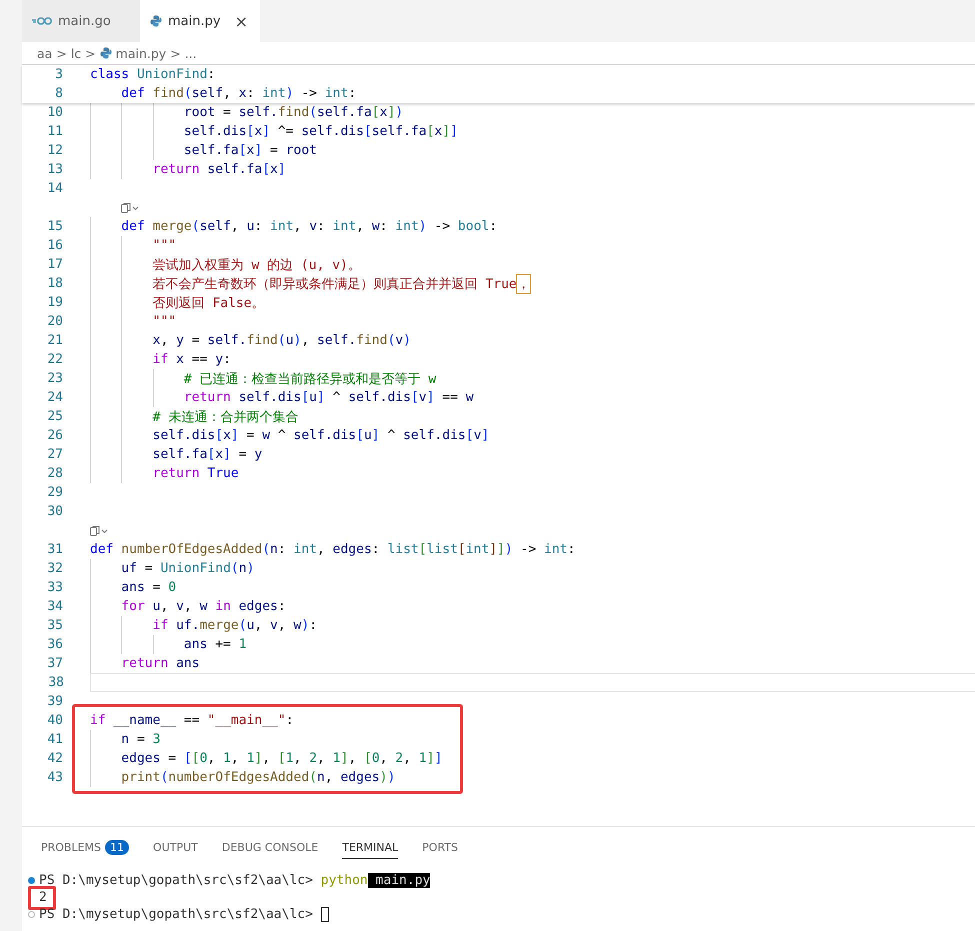  What do you see at coordinates (58, 93) in the screenshot?
I see `line-number: 8` at bounding box center [58, 93].